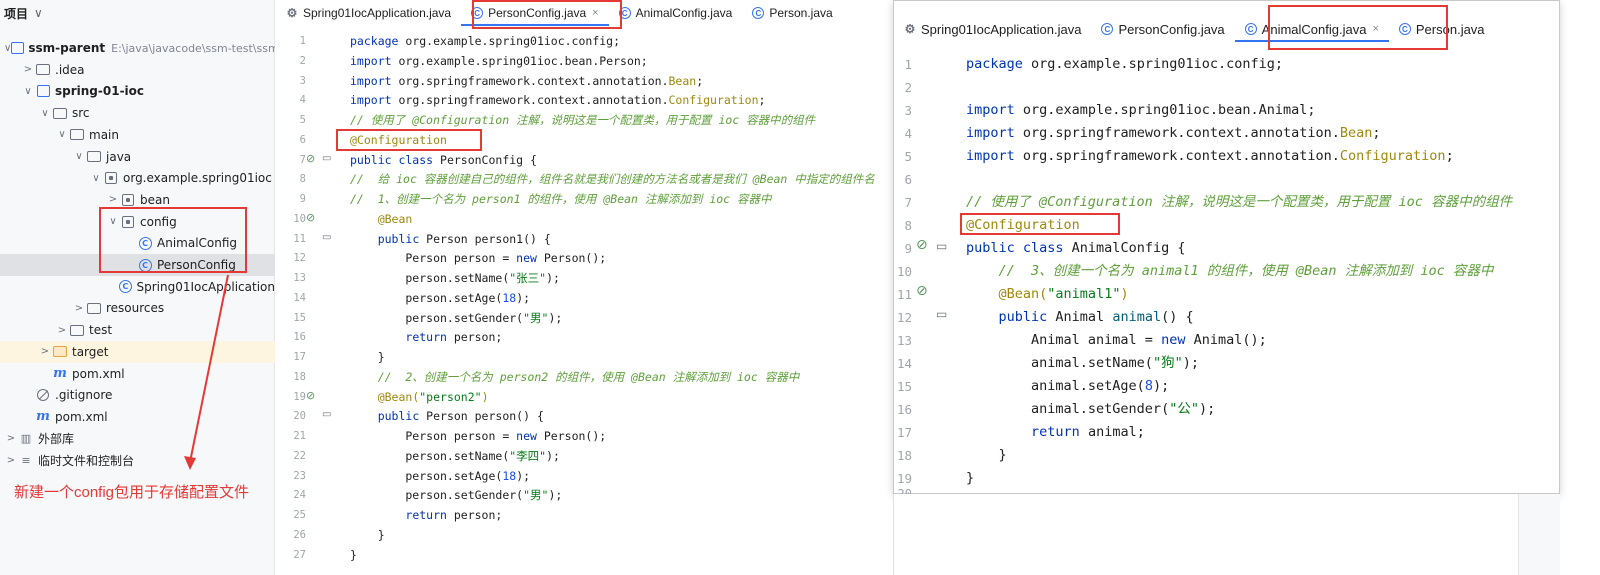 This screenshot has height=575, width=1600. What do you see at coordinates (299, 416) in the screenshot?
I see `line-number: 20` at bounding box center [299, 416].